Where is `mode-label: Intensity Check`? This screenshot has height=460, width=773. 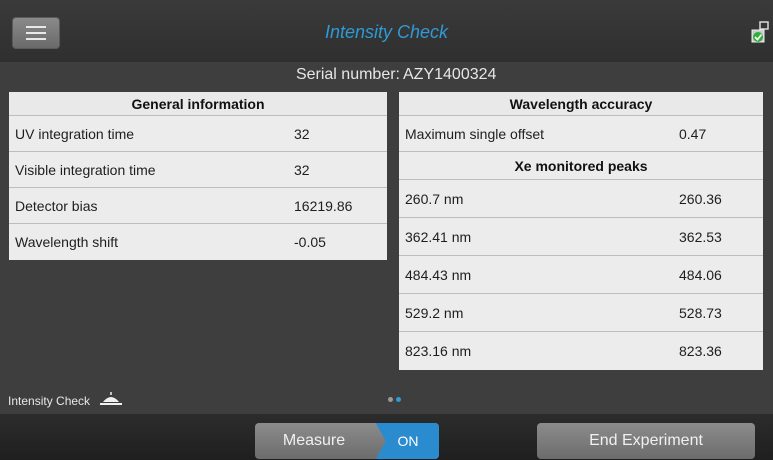
mode-label: Intensity Check is located at coordinates (49, 401).